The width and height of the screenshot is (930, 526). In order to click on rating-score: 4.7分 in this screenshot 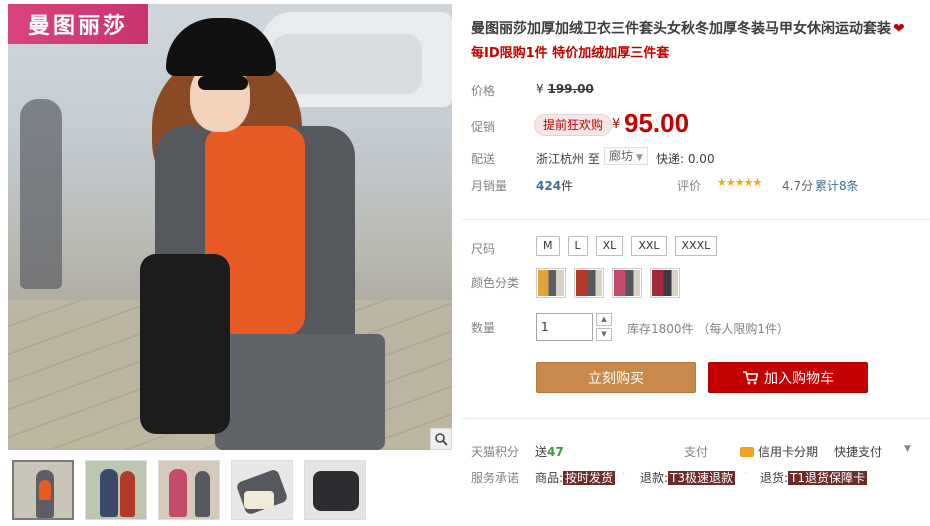, I will do `click(798, 186)`.